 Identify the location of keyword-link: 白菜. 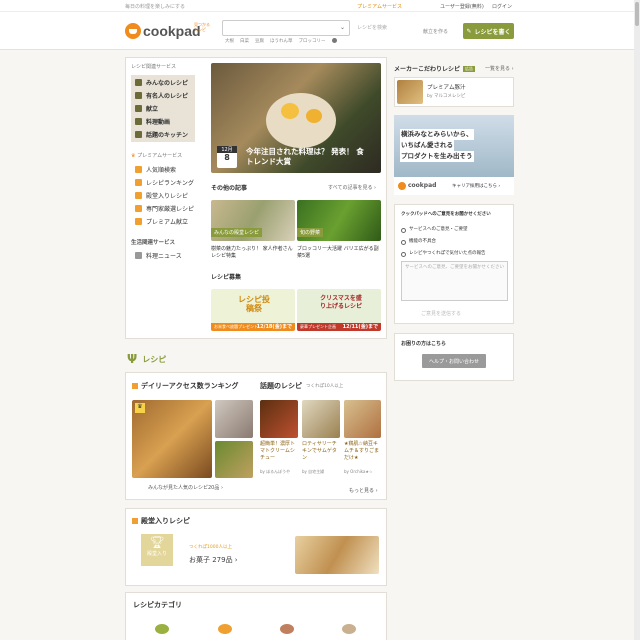
(244, 41).